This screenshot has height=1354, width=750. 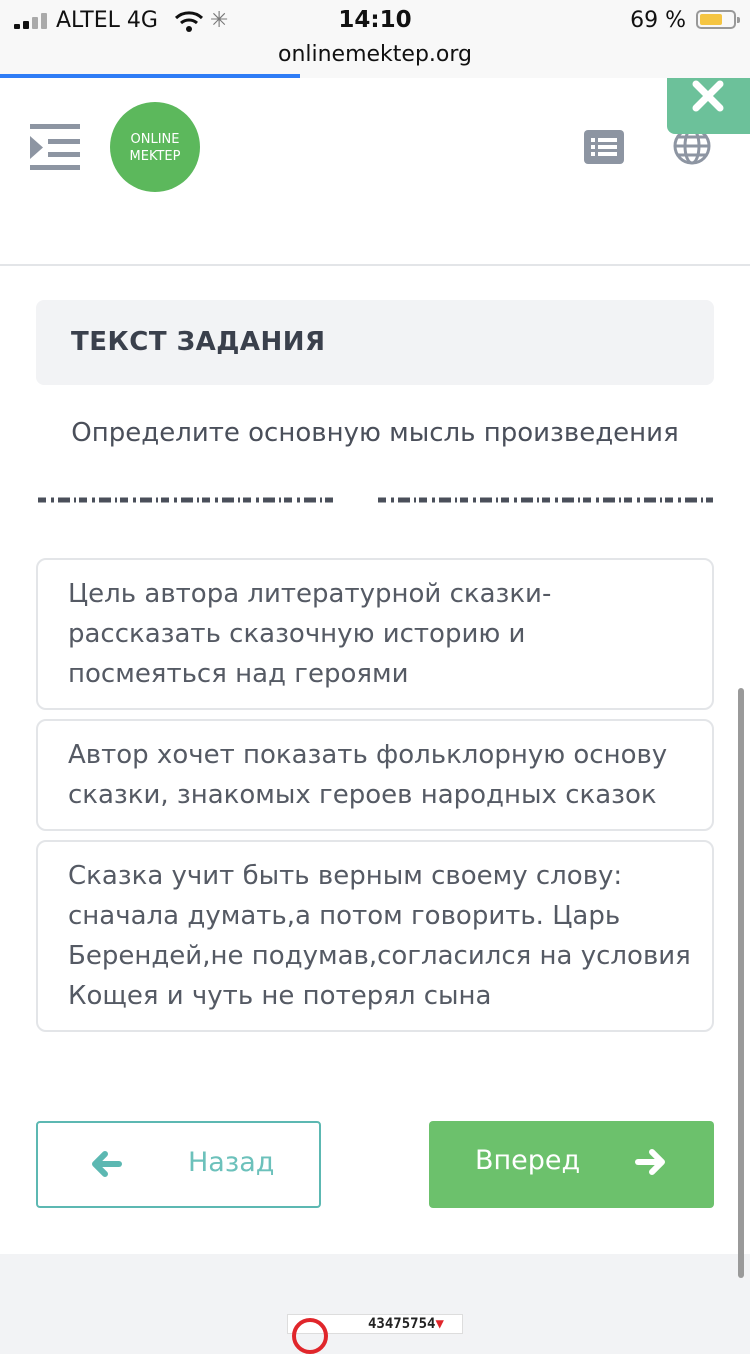 What do you see at coordinates (375, 342) in the screenshot?
I see `task-header-box: ТЕКСТ ЗАДАНИЯ` at bounding box center [375, 342].